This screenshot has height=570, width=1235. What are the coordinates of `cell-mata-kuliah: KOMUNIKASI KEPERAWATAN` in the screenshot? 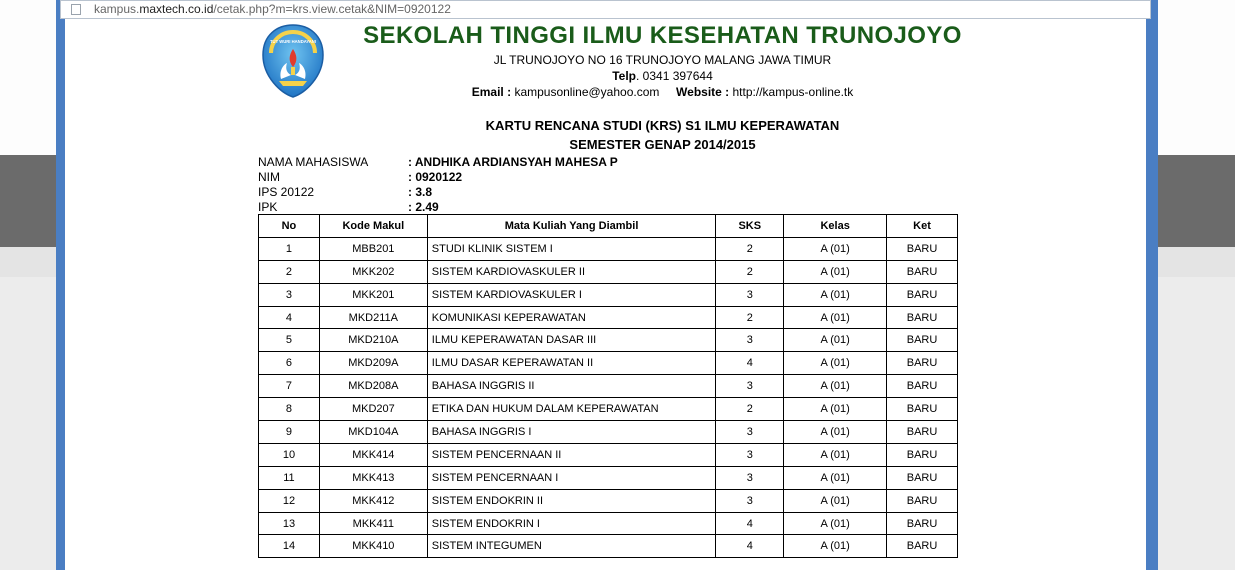 It's located at (571, 317).